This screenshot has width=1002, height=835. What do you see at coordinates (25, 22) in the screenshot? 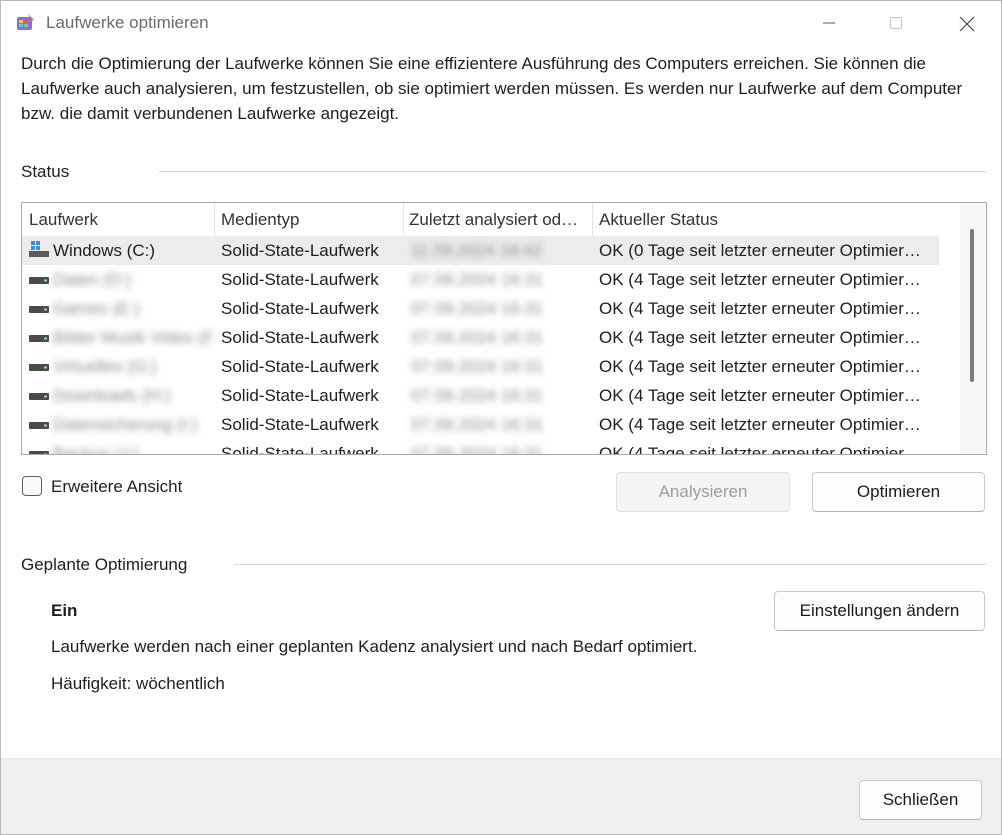
I see `defrag-app-icon` at bounding box center [25, 22].